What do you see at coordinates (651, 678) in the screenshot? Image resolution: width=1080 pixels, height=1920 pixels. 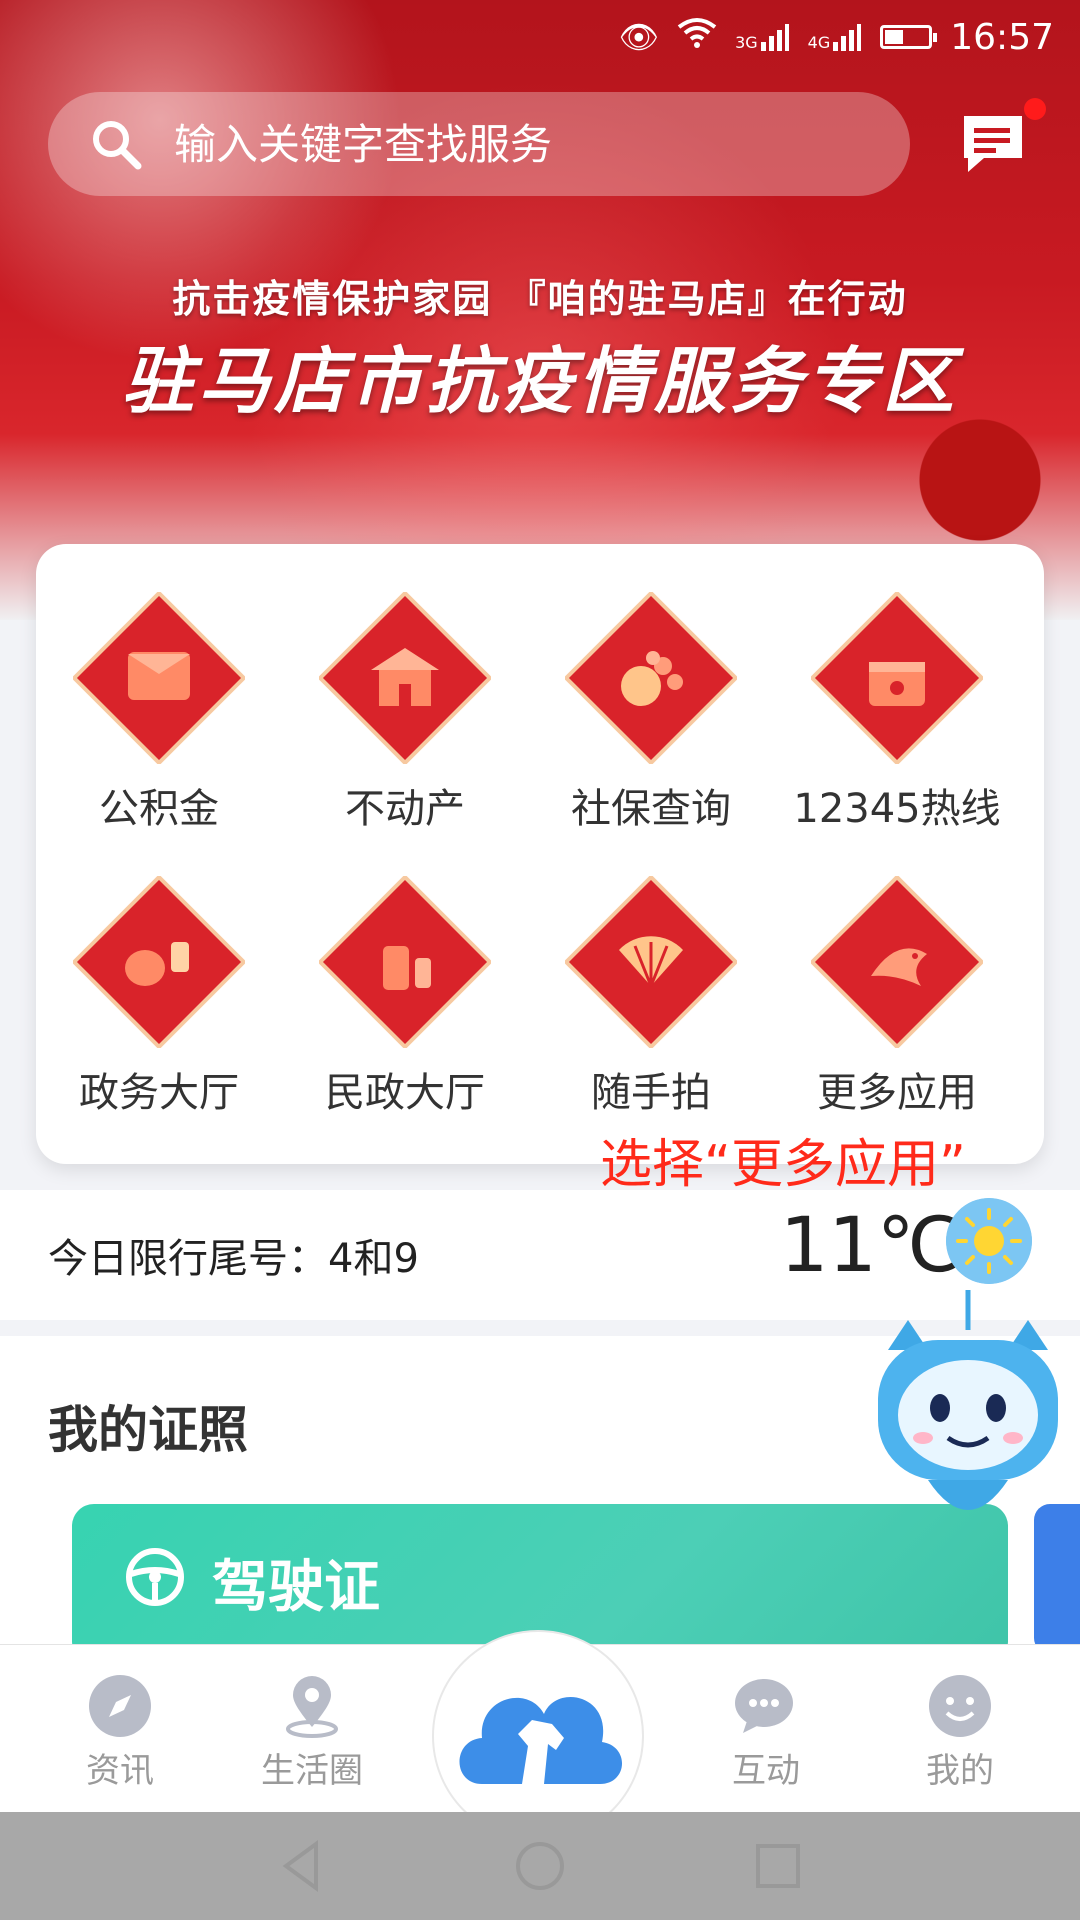 I see `lucky-bag-icon` at bounding box center [651, 678].